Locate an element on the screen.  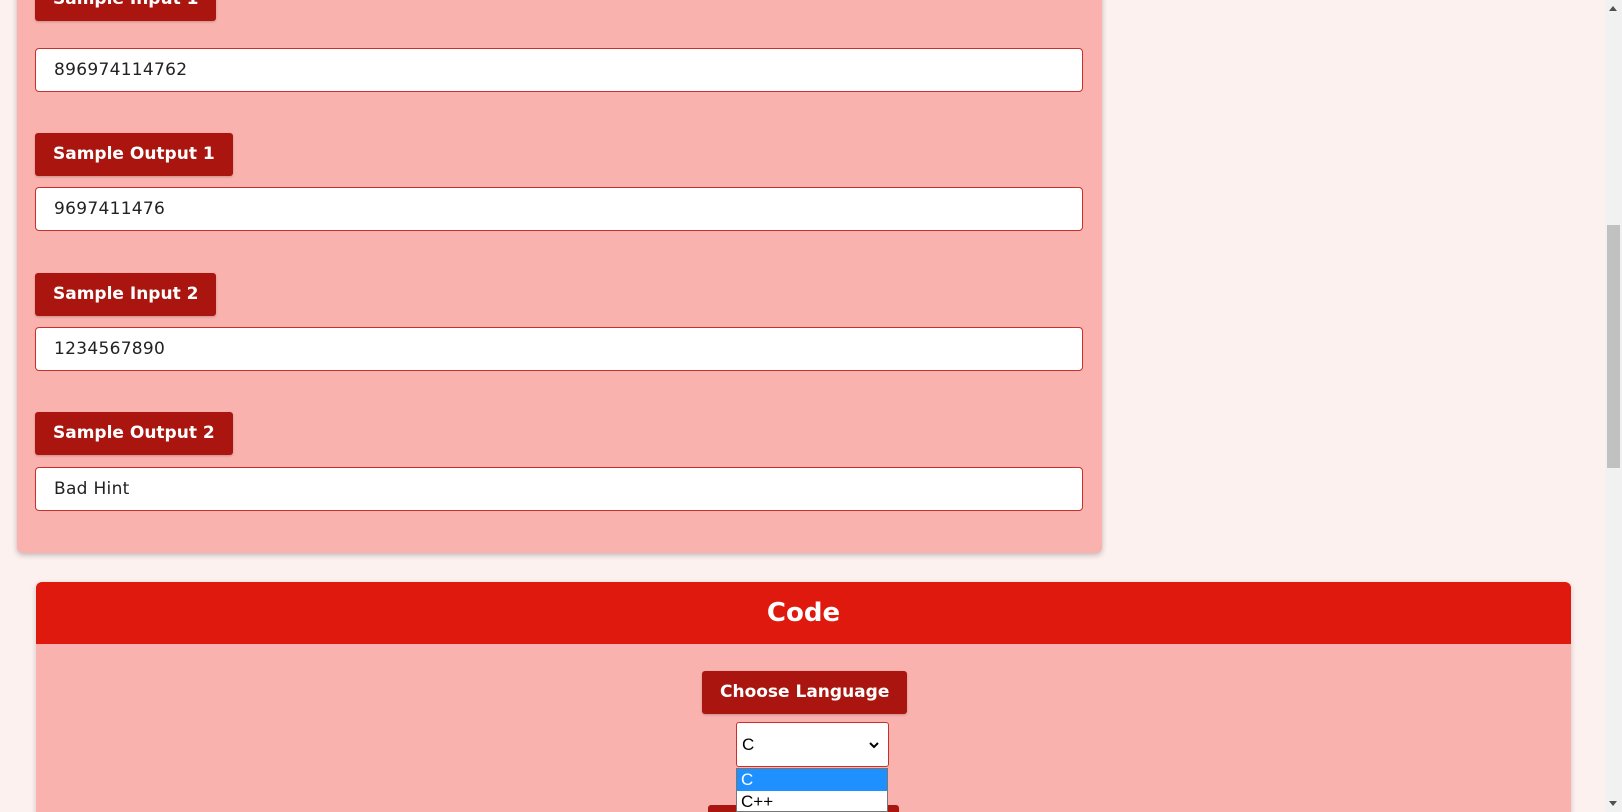
language-select: C is located at coordinates (812, 744).